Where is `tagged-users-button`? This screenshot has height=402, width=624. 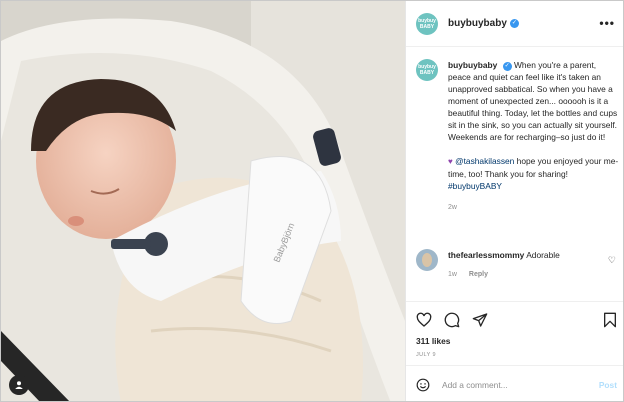
tagged-users-button is located at coordinates (19, 385).